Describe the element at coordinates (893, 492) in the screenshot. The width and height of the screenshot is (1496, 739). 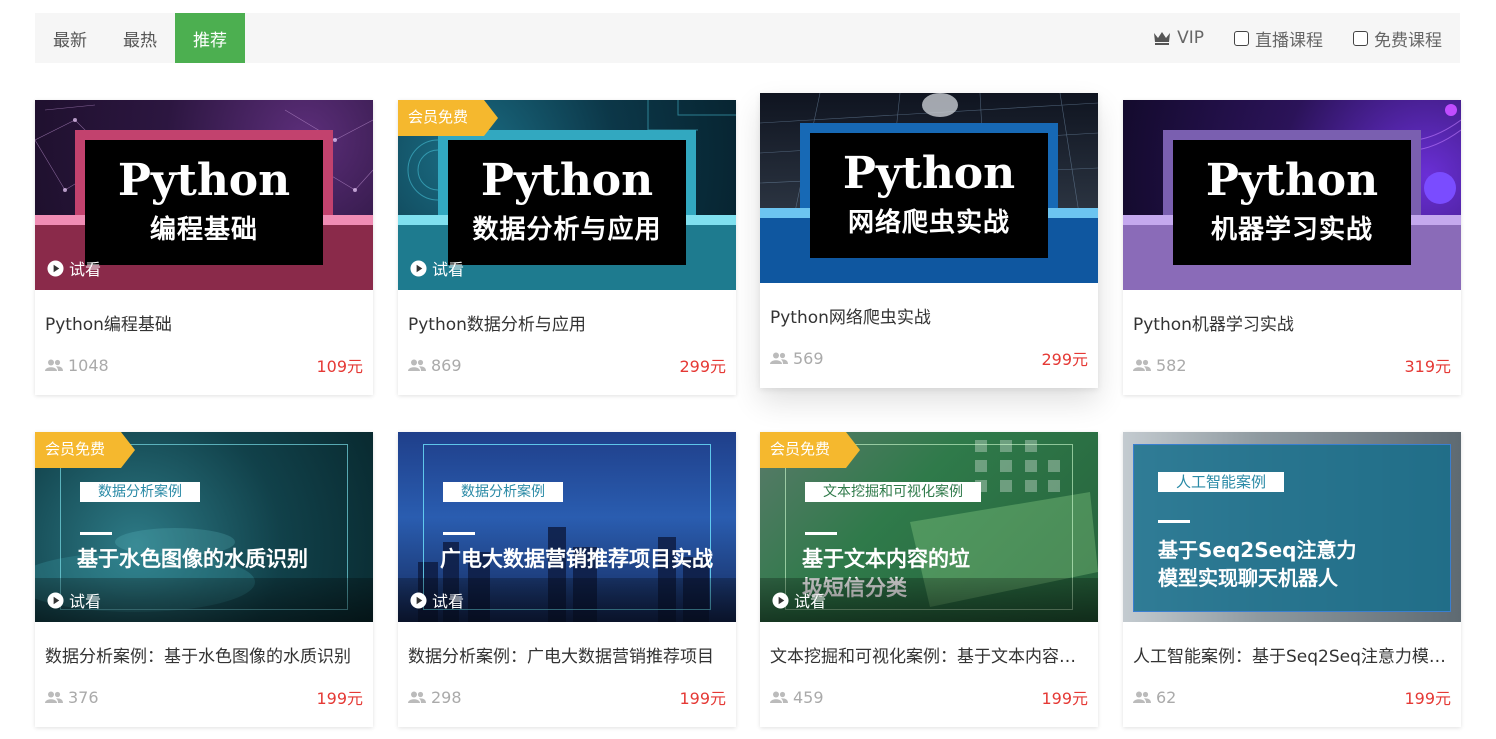
I see `cover-tag: 文本挖掘和可视化案例` at that location.